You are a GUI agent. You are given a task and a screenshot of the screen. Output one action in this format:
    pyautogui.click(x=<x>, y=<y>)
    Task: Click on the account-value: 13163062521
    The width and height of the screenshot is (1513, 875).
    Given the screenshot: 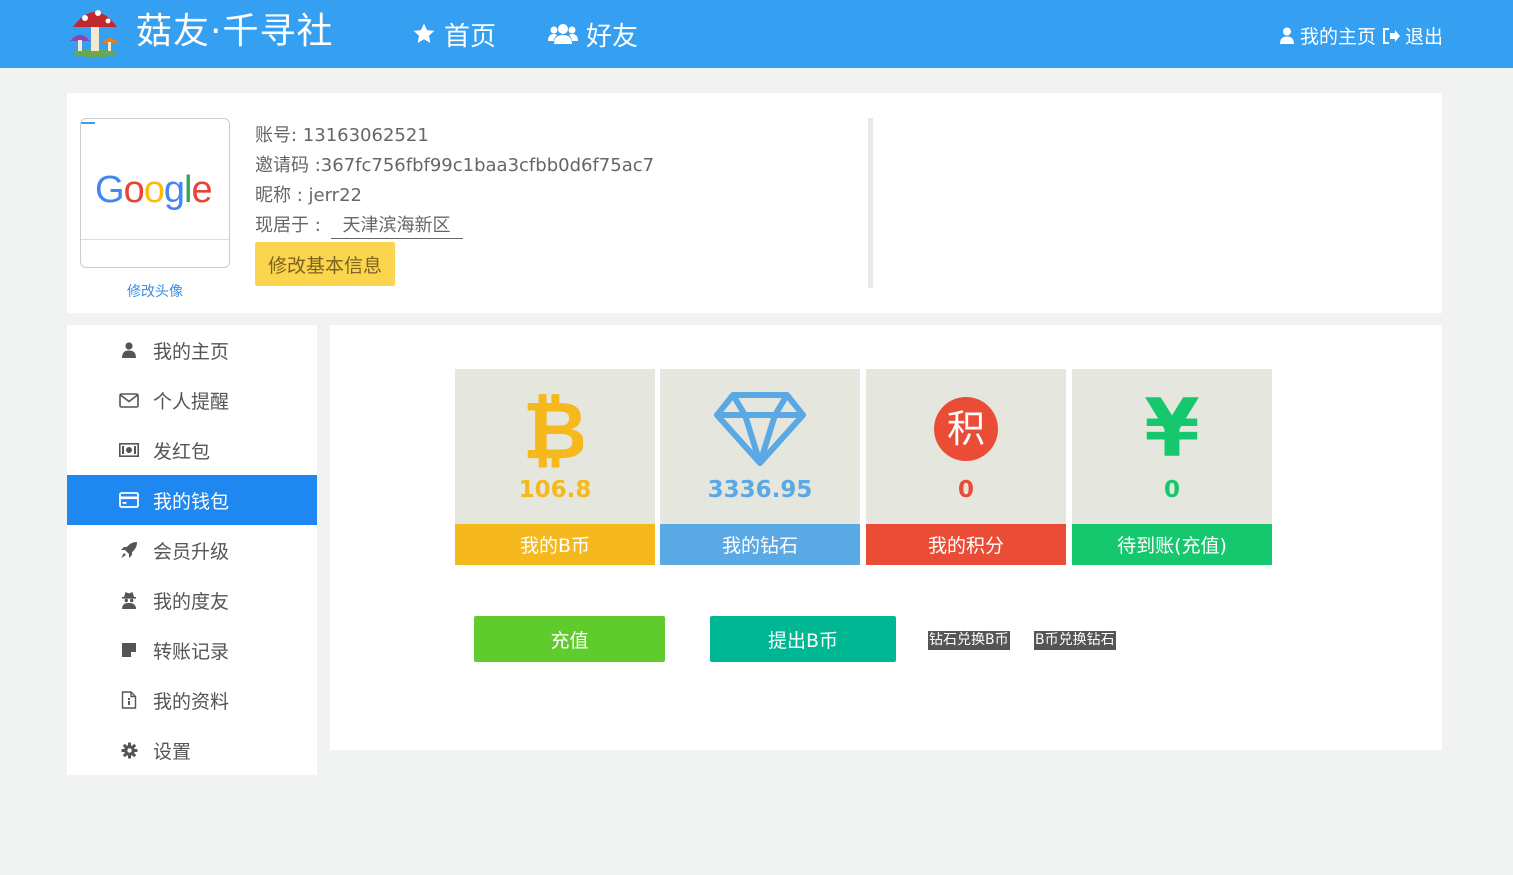 What is the action you would take?
    pyautogui.click(x=365, y=135)
    